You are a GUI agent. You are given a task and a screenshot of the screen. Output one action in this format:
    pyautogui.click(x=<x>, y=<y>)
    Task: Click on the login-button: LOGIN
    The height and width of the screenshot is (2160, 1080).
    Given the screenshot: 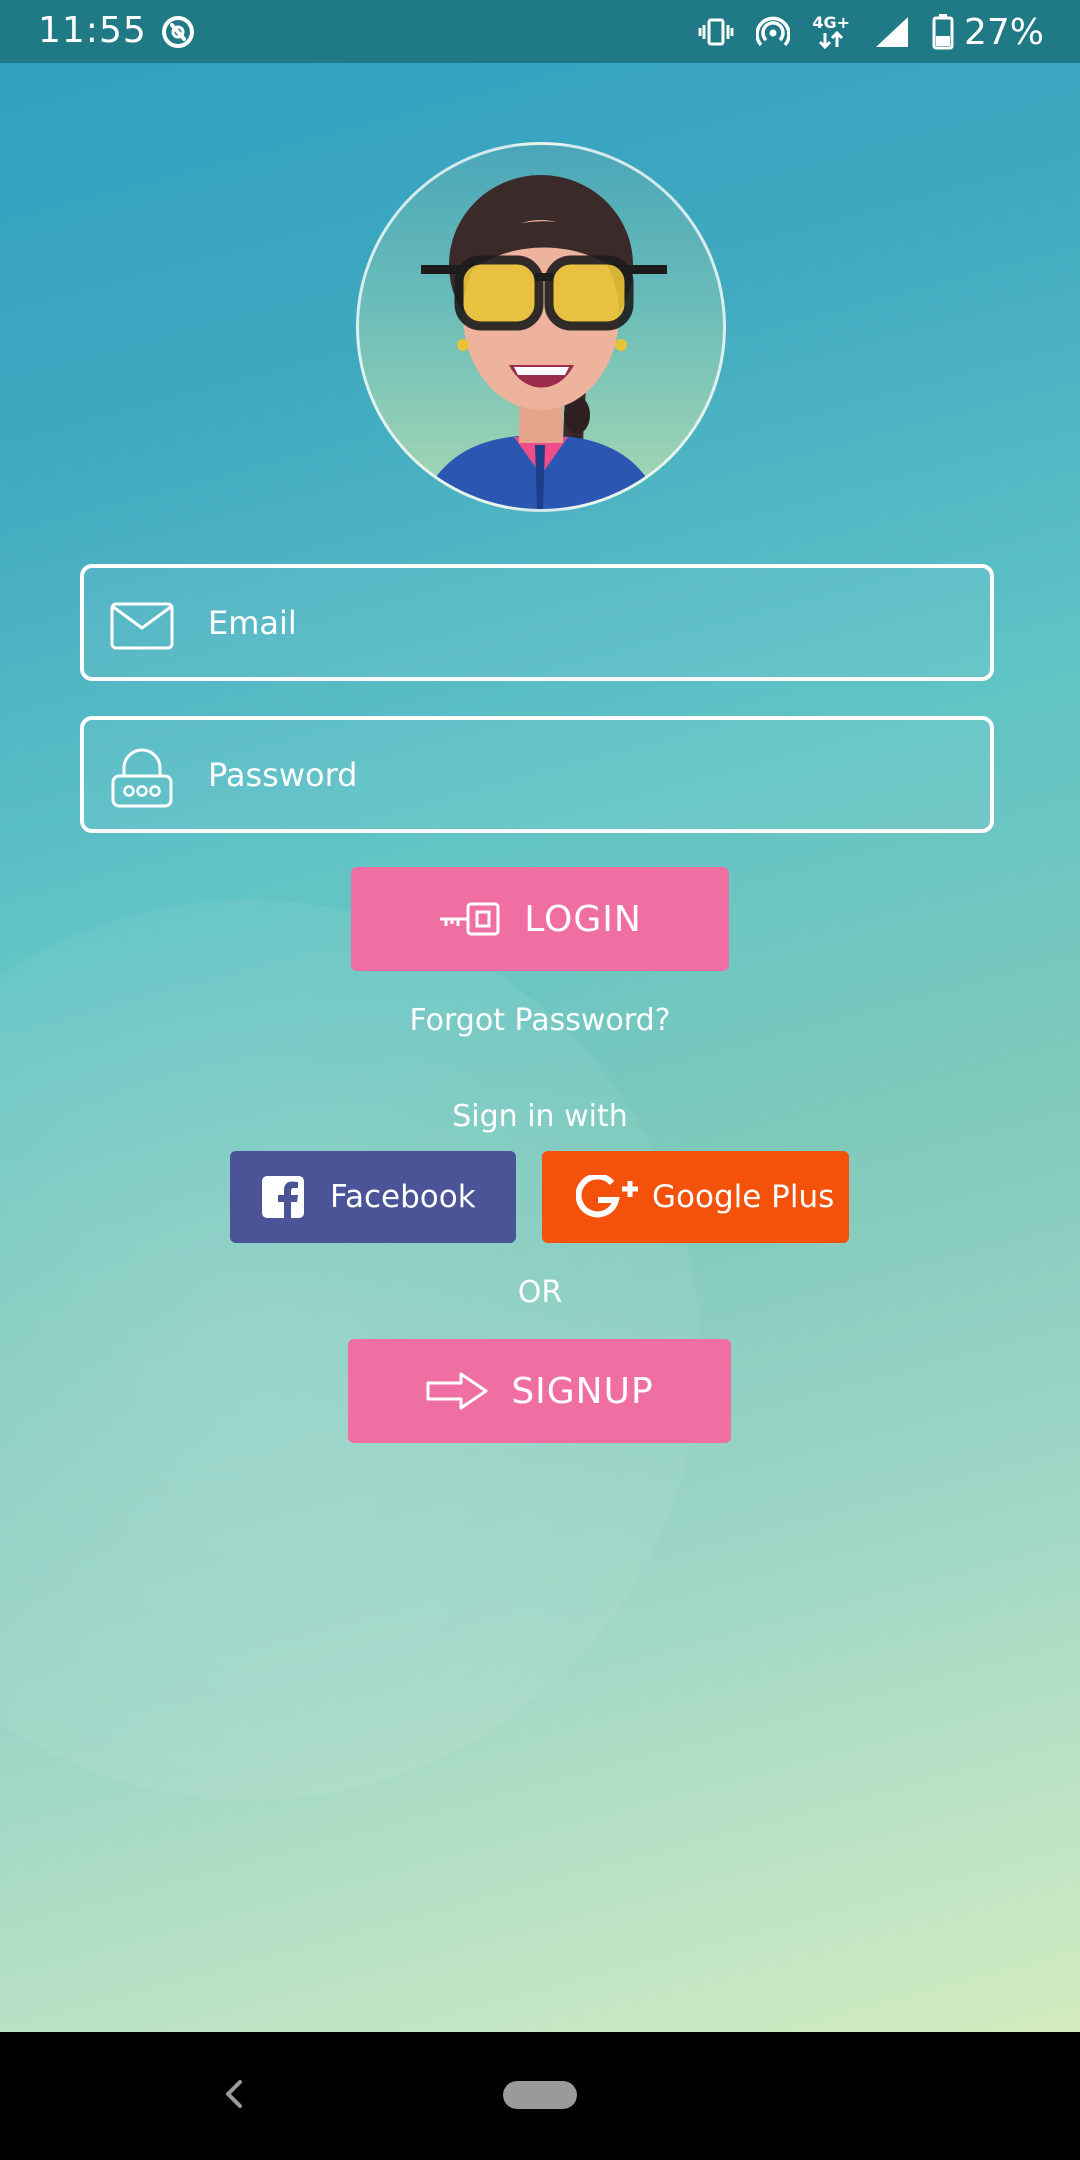 What is the action you would take?
    pyautogui.click(x=540, y=919)
    